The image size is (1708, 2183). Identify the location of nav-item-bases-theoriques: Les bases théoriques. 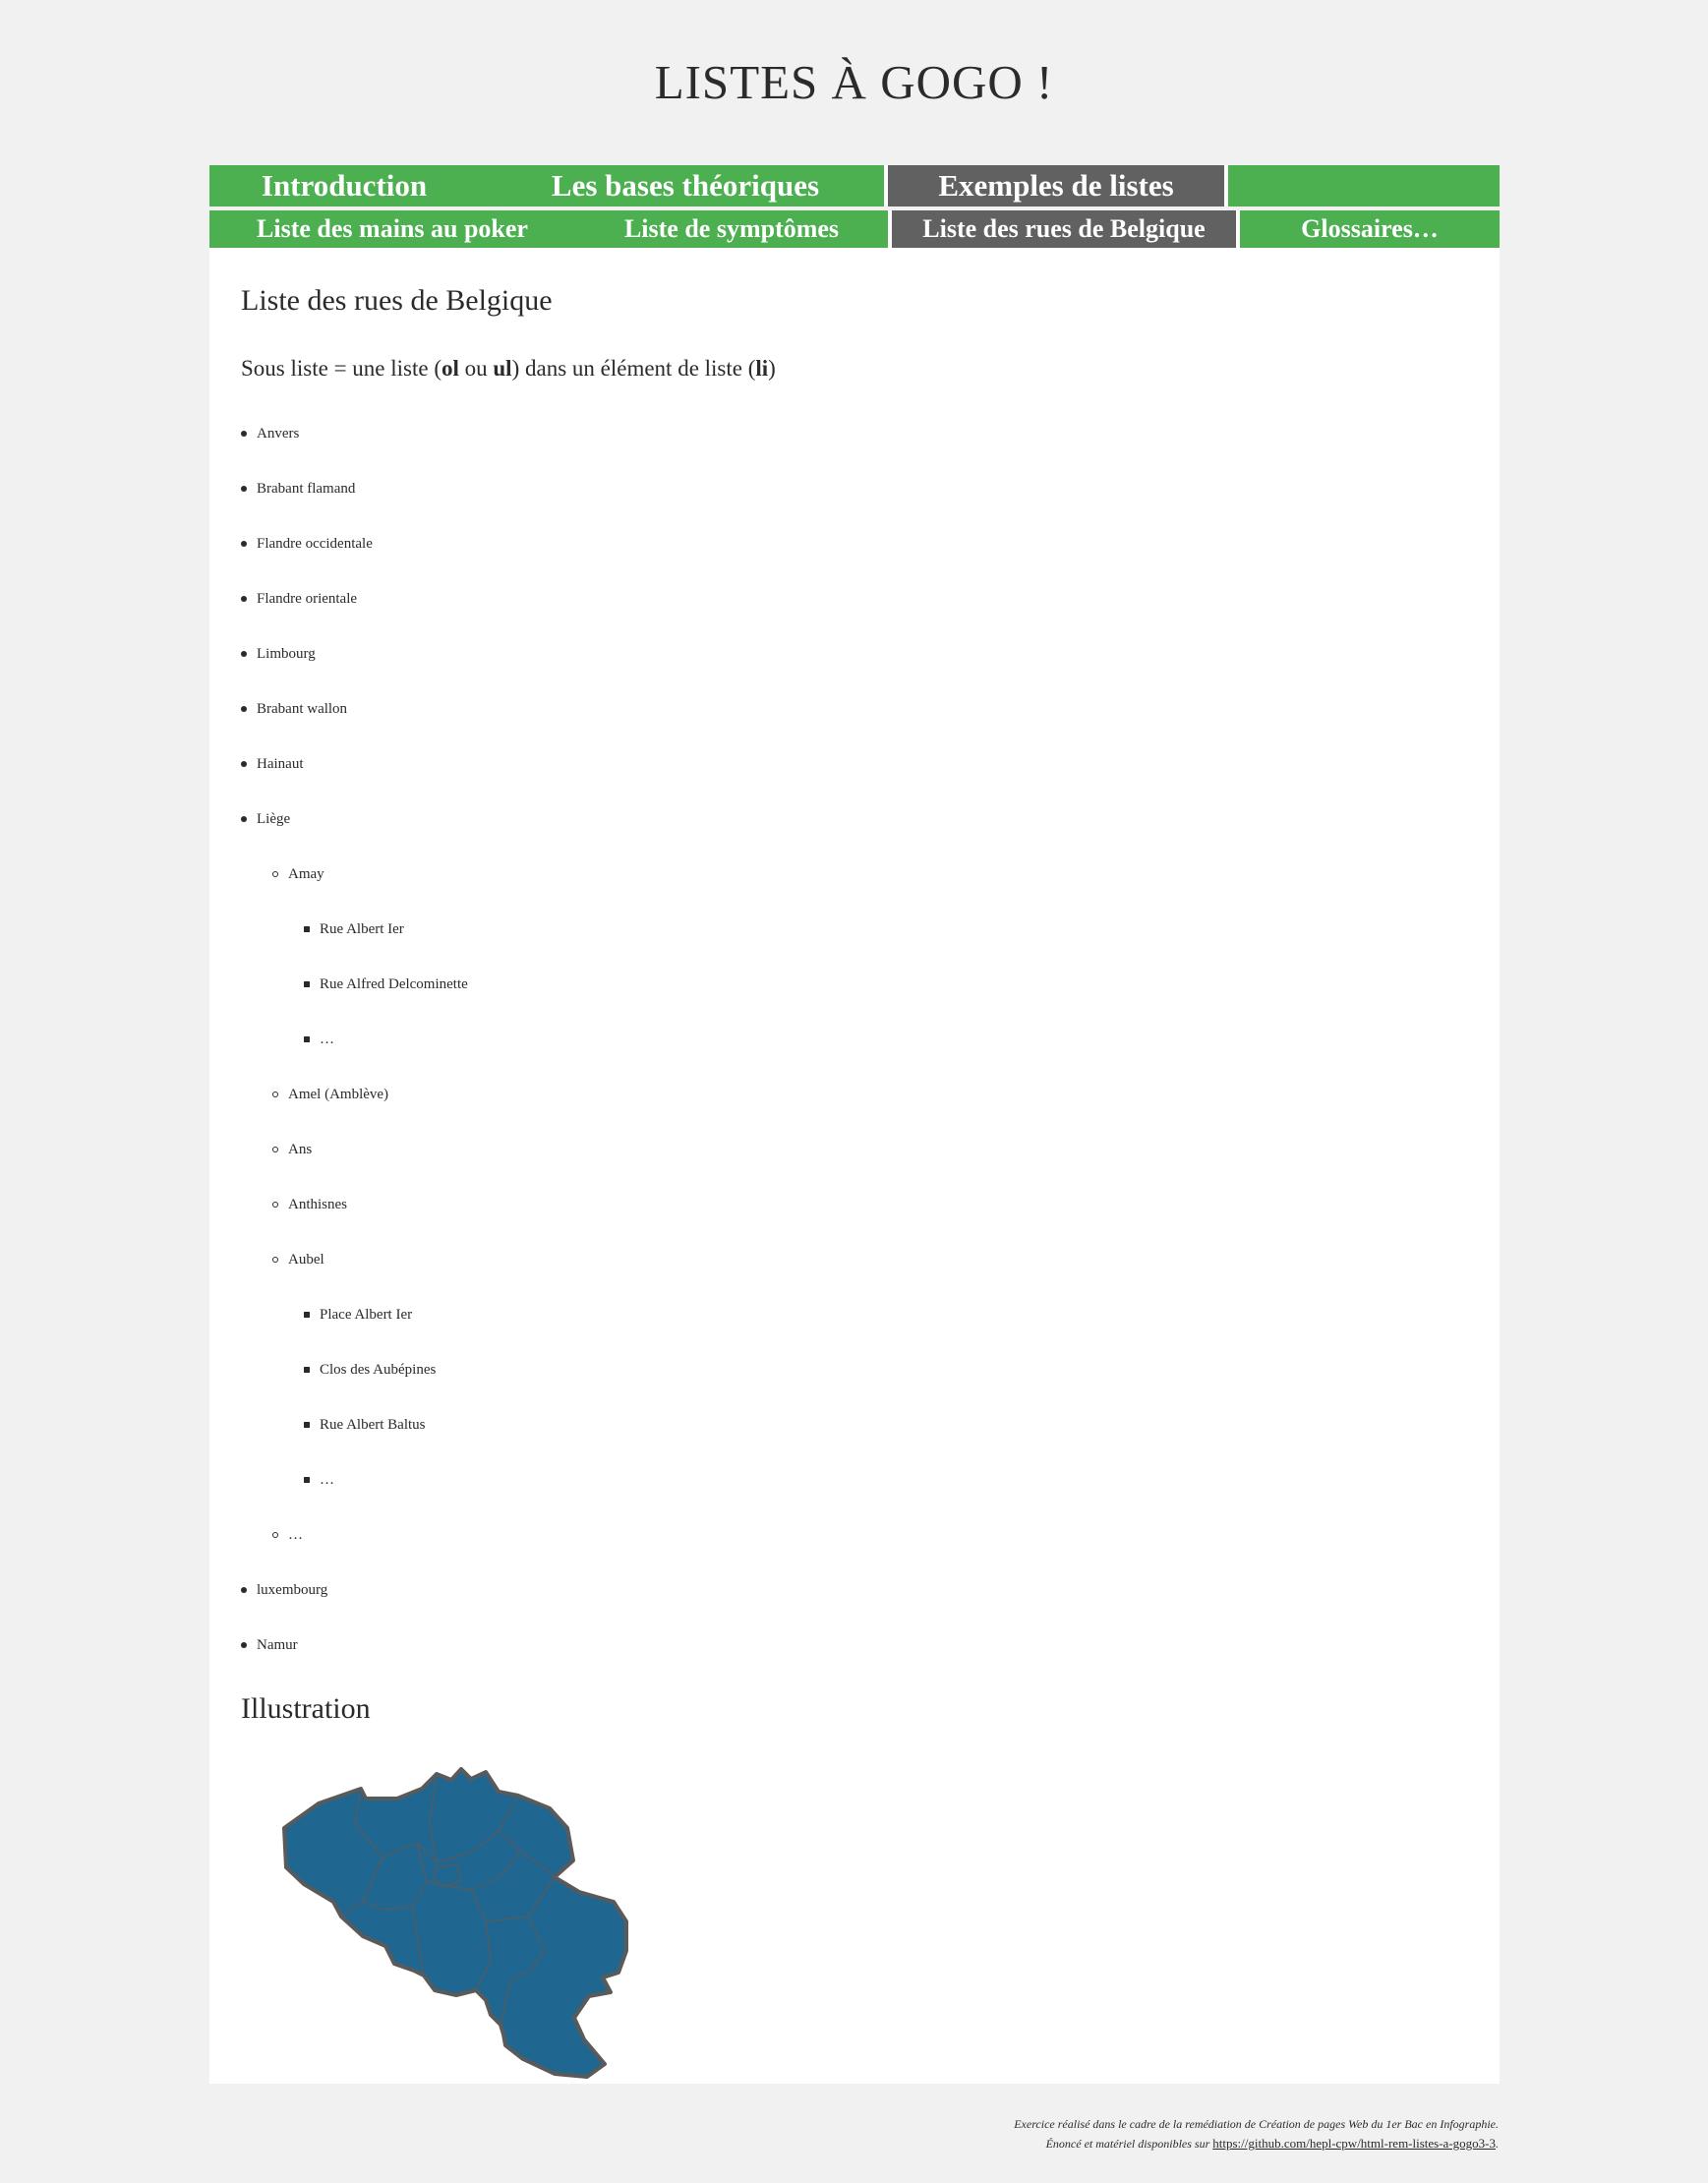
(686, 185).